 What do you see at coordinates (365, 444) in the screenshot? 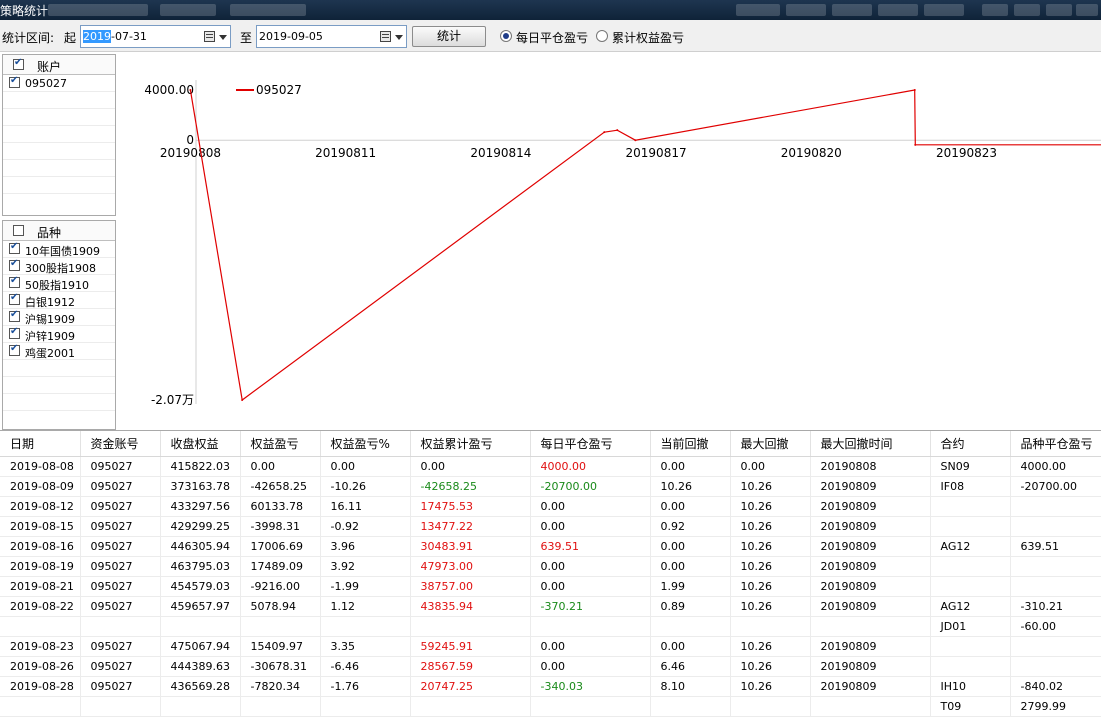
I see `column-header: 权益盈亏%` at bounding box center [365, 444].